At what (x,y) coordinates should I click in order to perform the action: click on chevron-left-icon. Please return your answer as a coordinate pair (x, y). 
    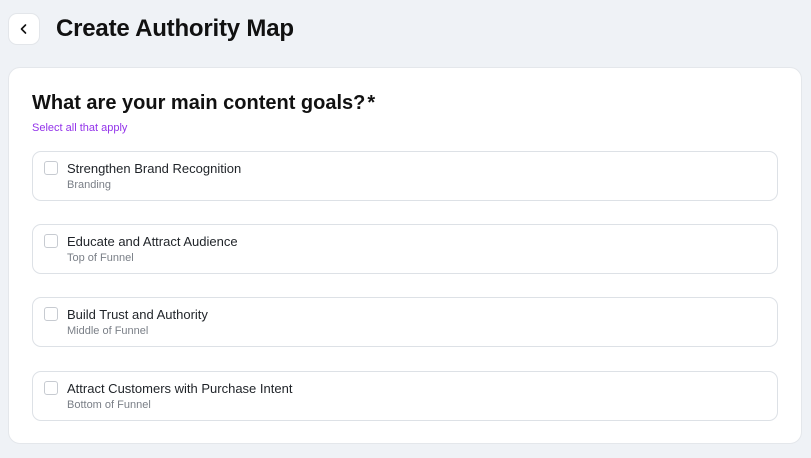
    Looking at the image, I should click on (24, 29).